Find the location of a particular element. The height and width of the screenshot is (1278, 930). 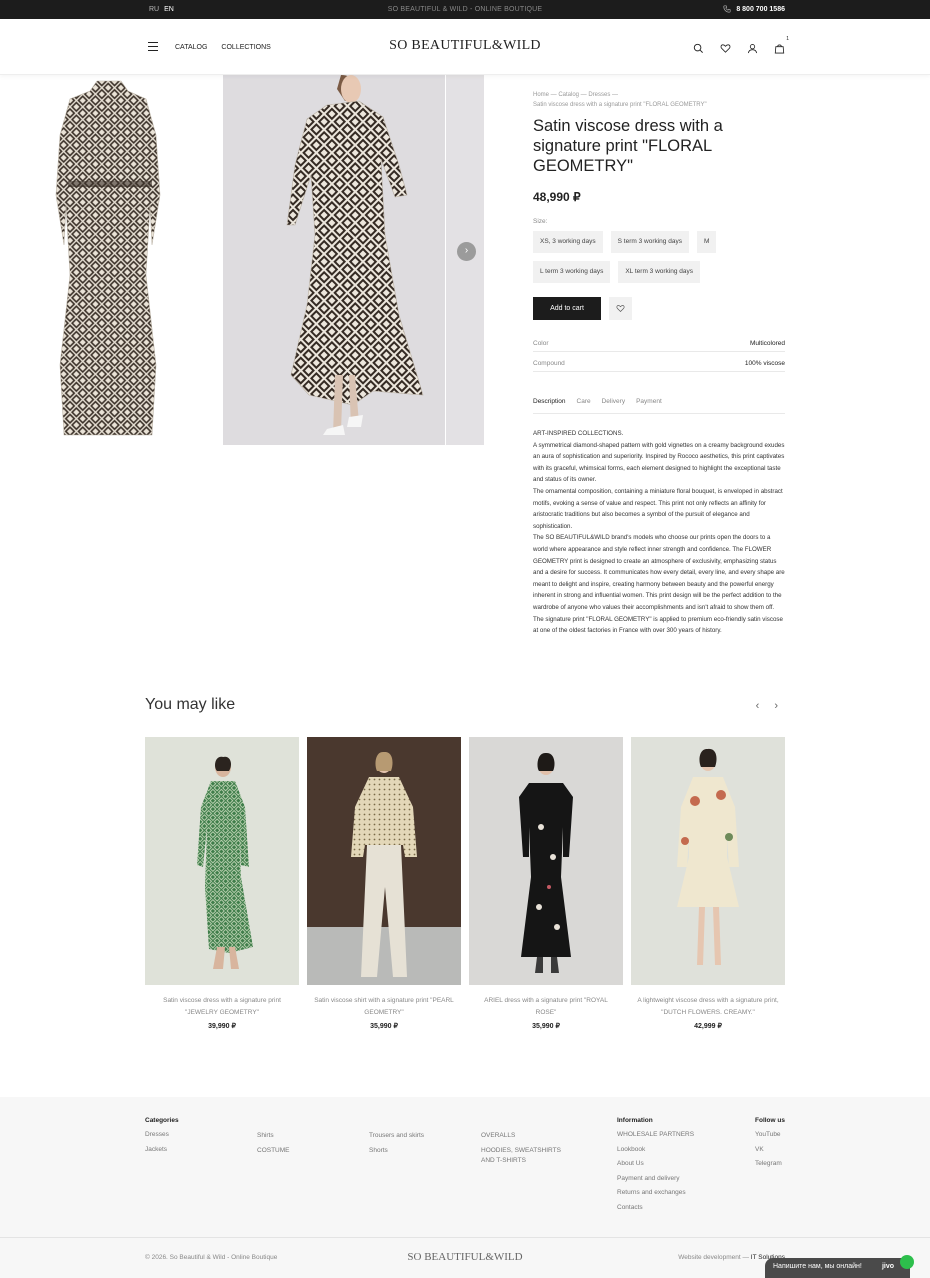

size-label: Size: is located at coordinates (540, 221).